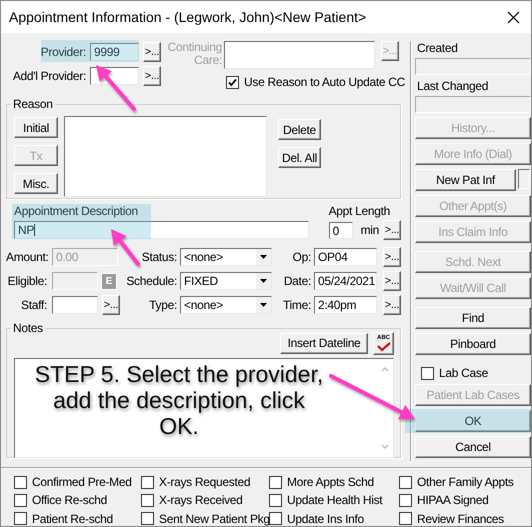  What do you see at coordinates (299, 129) in the screenshot?
I see `list-button: Delete` at bounding box center [299, 129].